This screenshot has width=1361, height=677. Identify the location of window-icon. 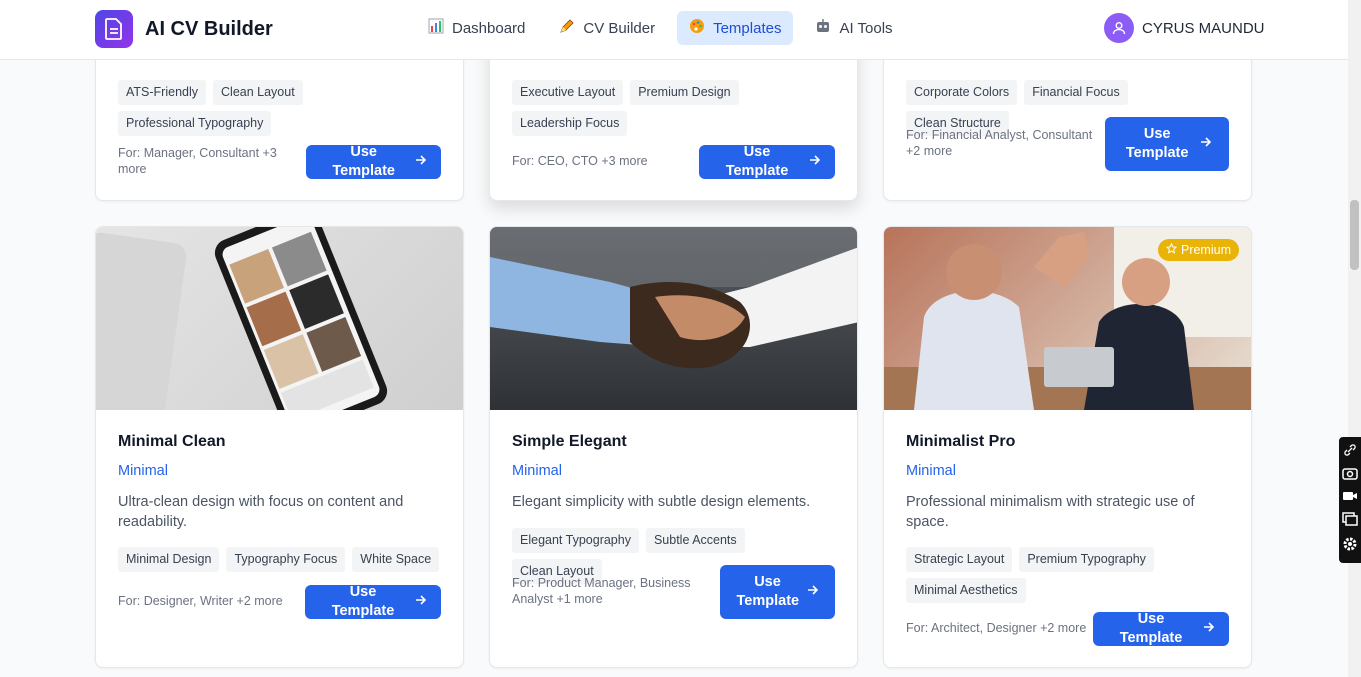
(1350, 521).